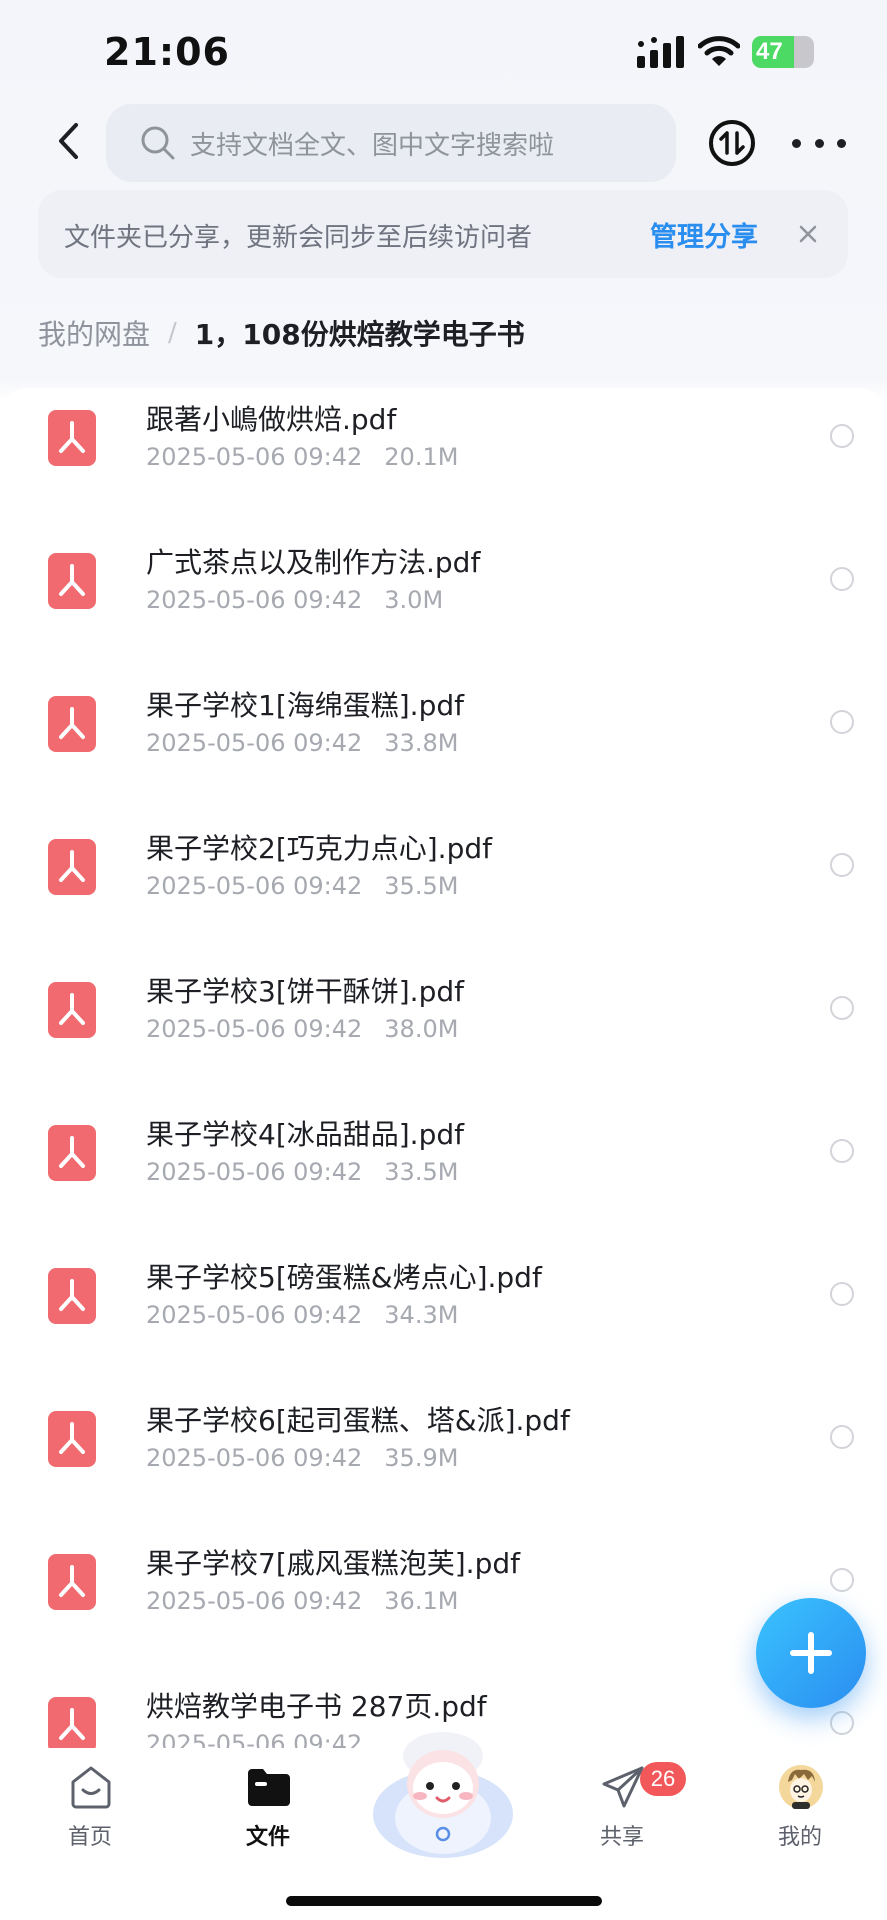  Describe the element at coordinates (663, 1779) in the screenshot. I see `share-unread-badge: 26` at that location.